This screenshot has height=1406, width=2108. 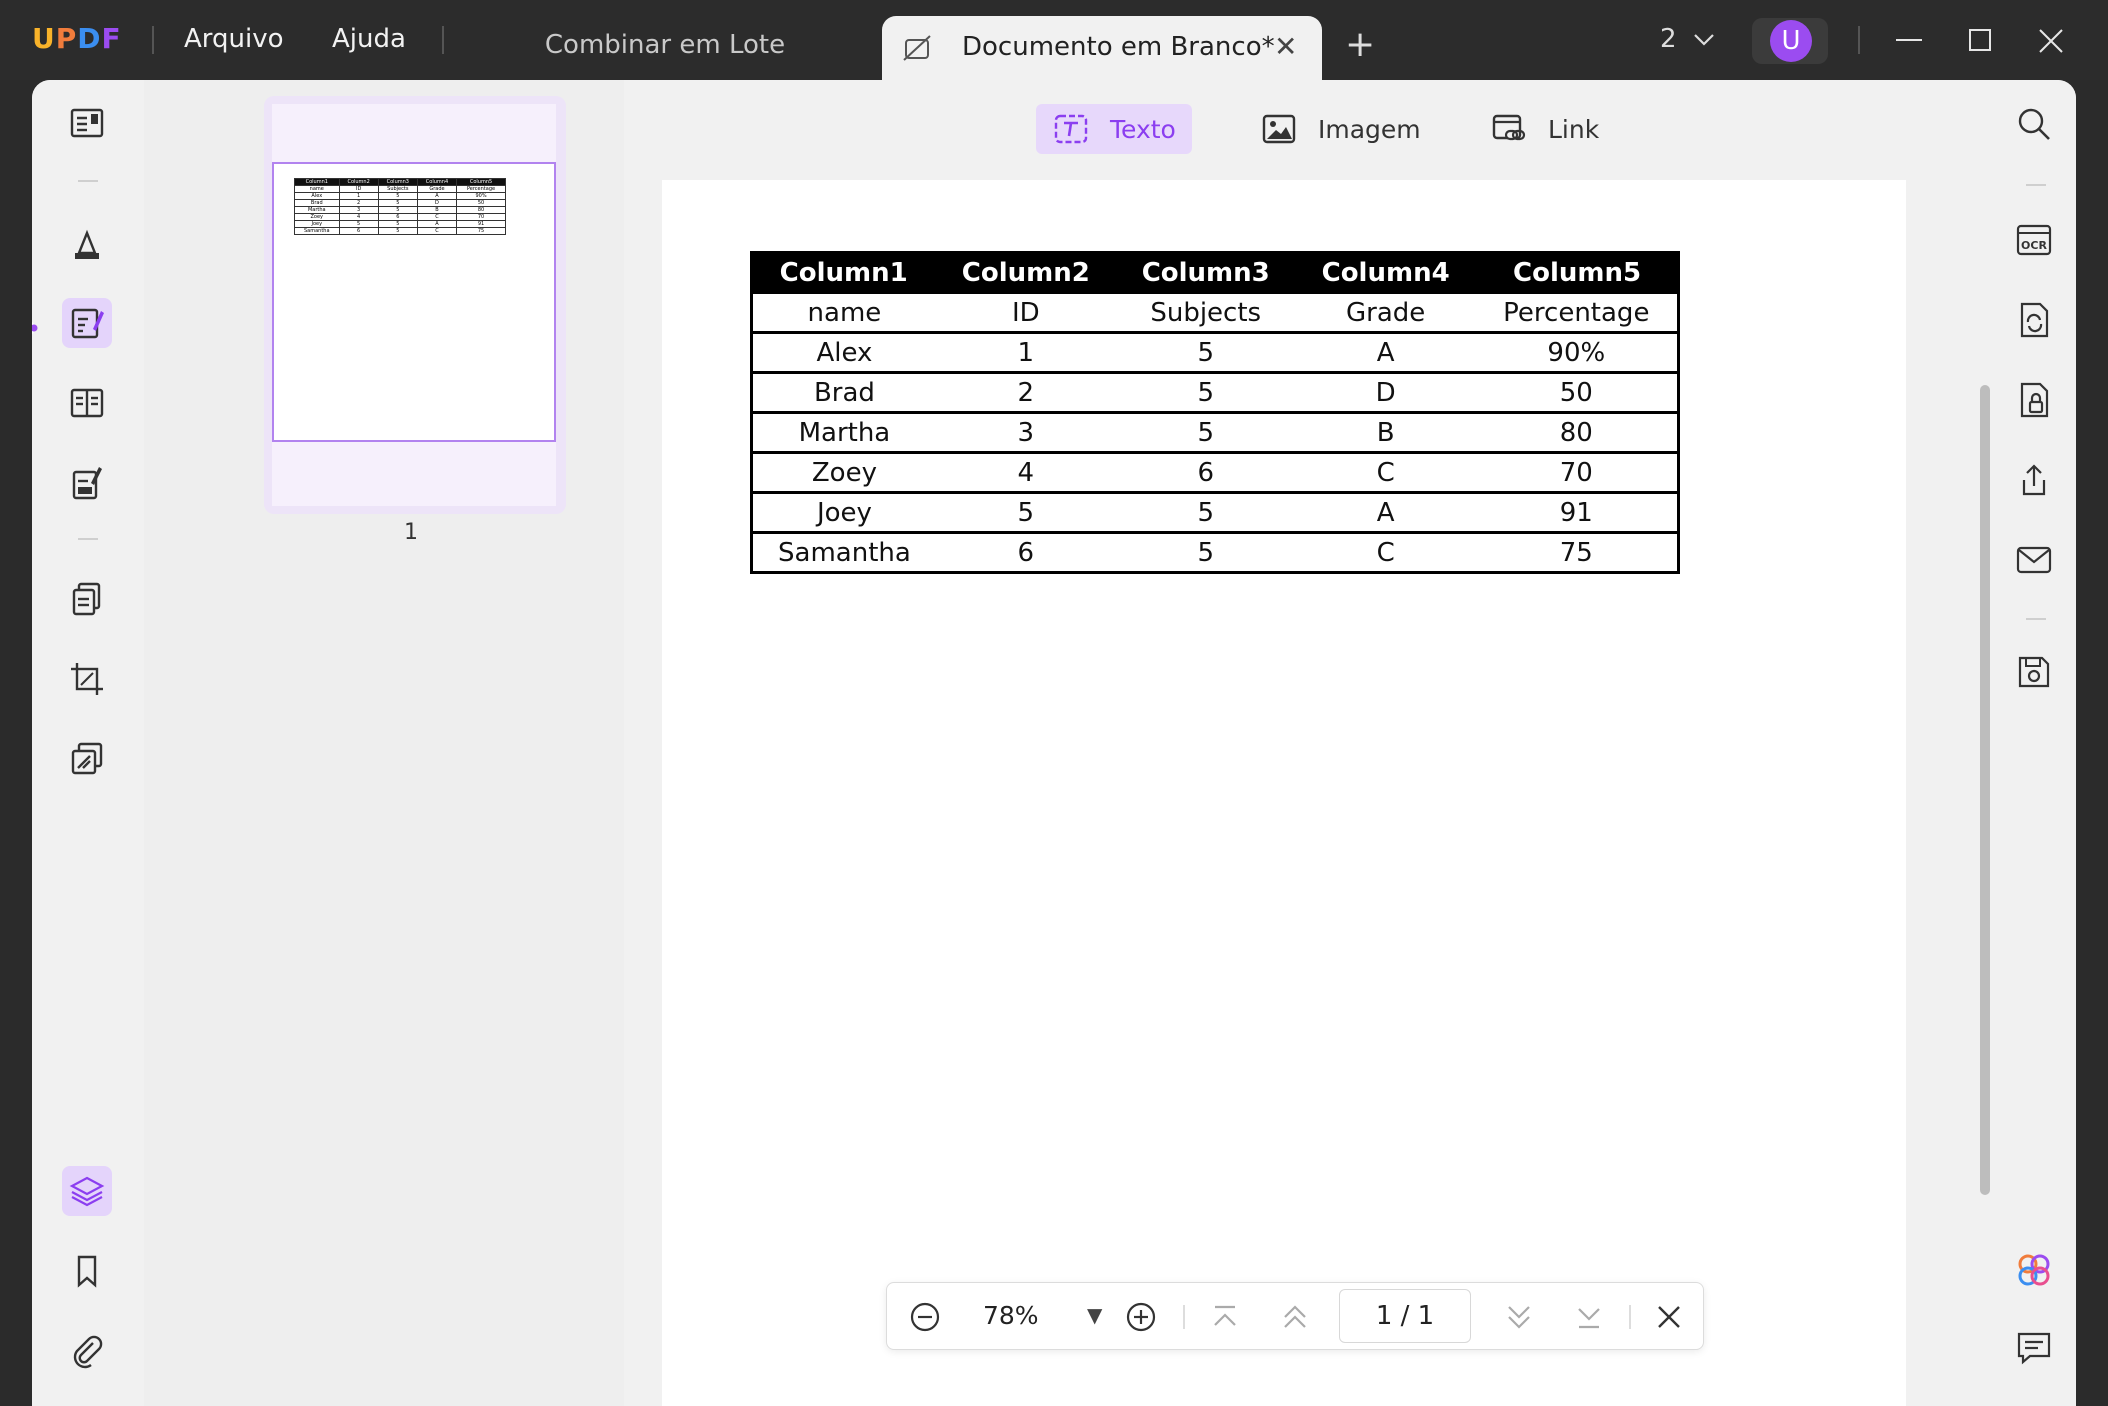 I want to click on toolbar-divider, so click(x=2036, y=185).